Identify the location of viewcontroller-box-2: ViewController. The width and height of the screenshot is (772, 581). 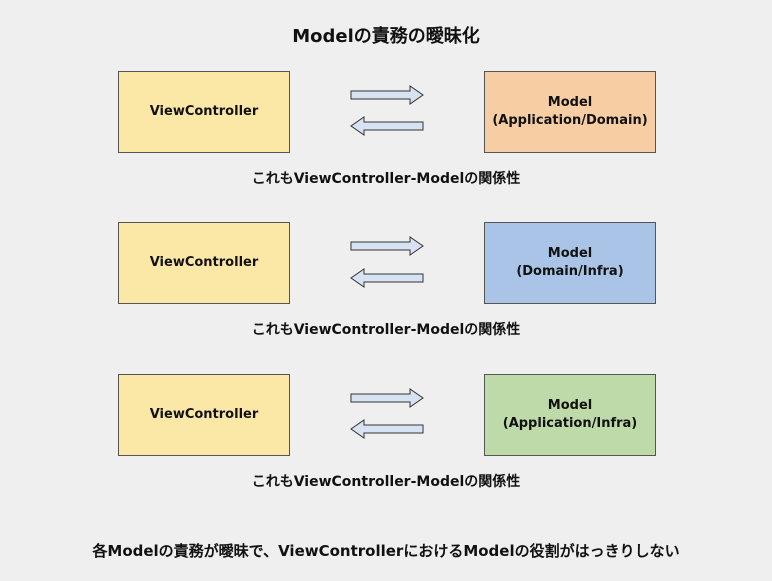
(204, 263).